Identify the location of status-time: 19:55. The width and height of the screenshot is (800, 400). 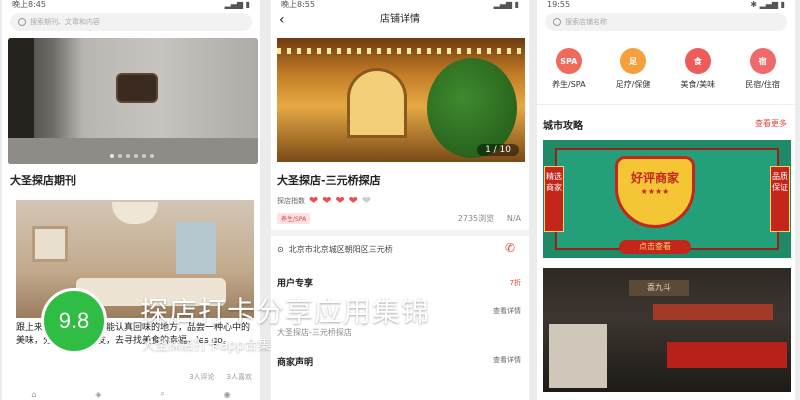
(559, 4).